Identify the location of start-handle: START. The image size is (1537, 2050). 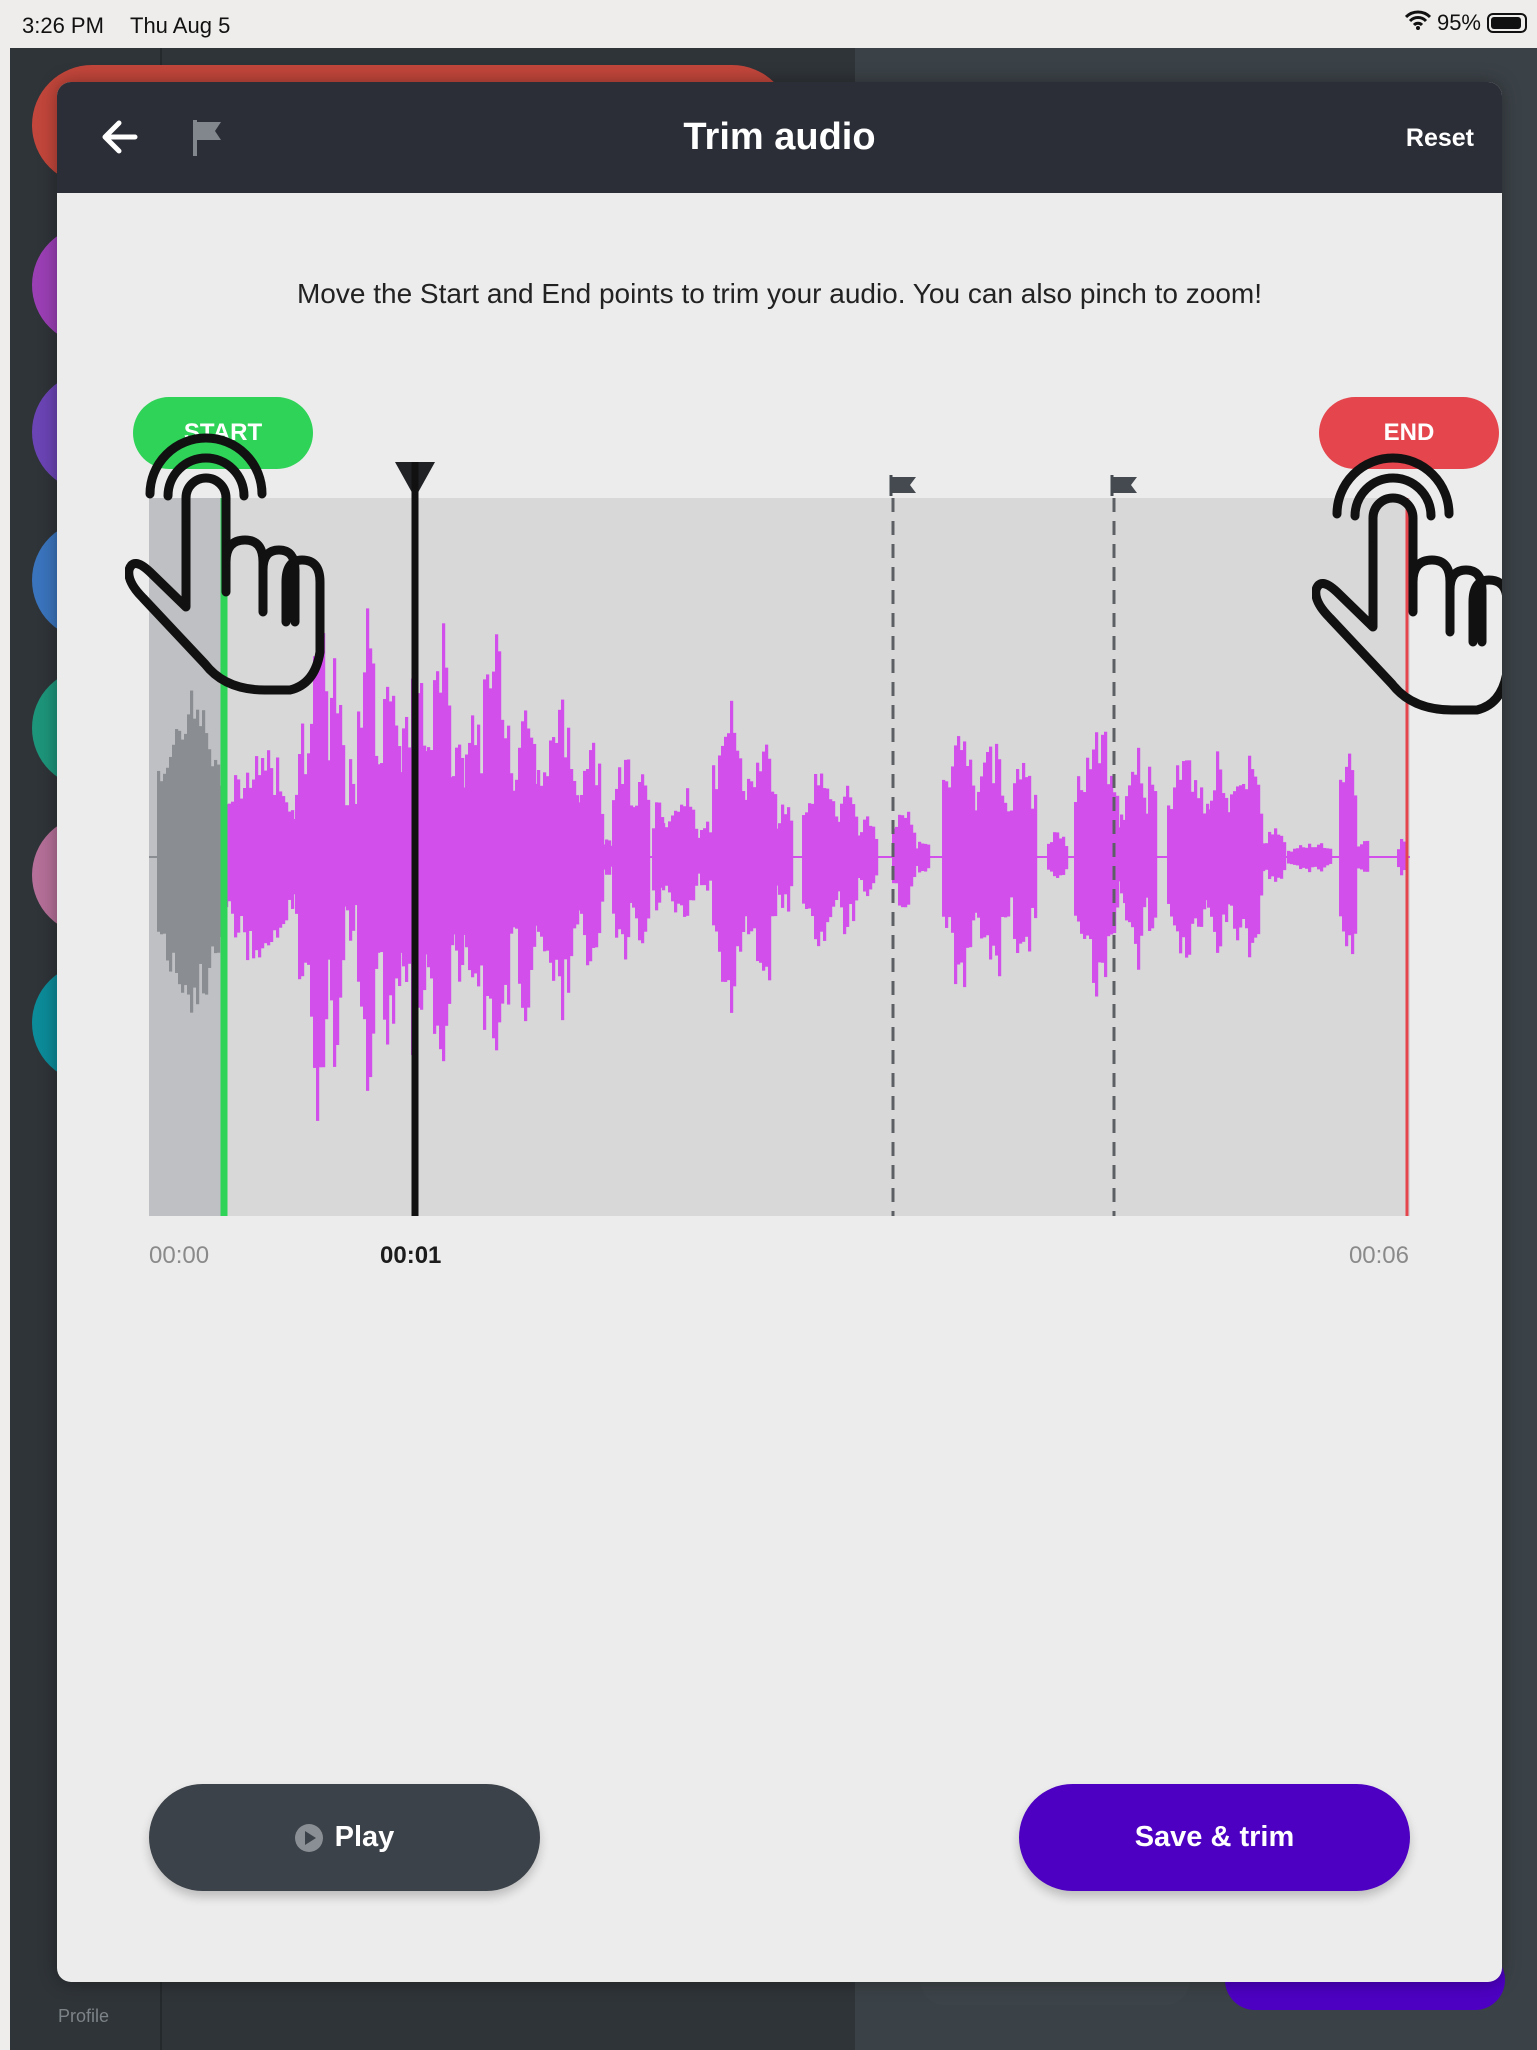
(223, 433).